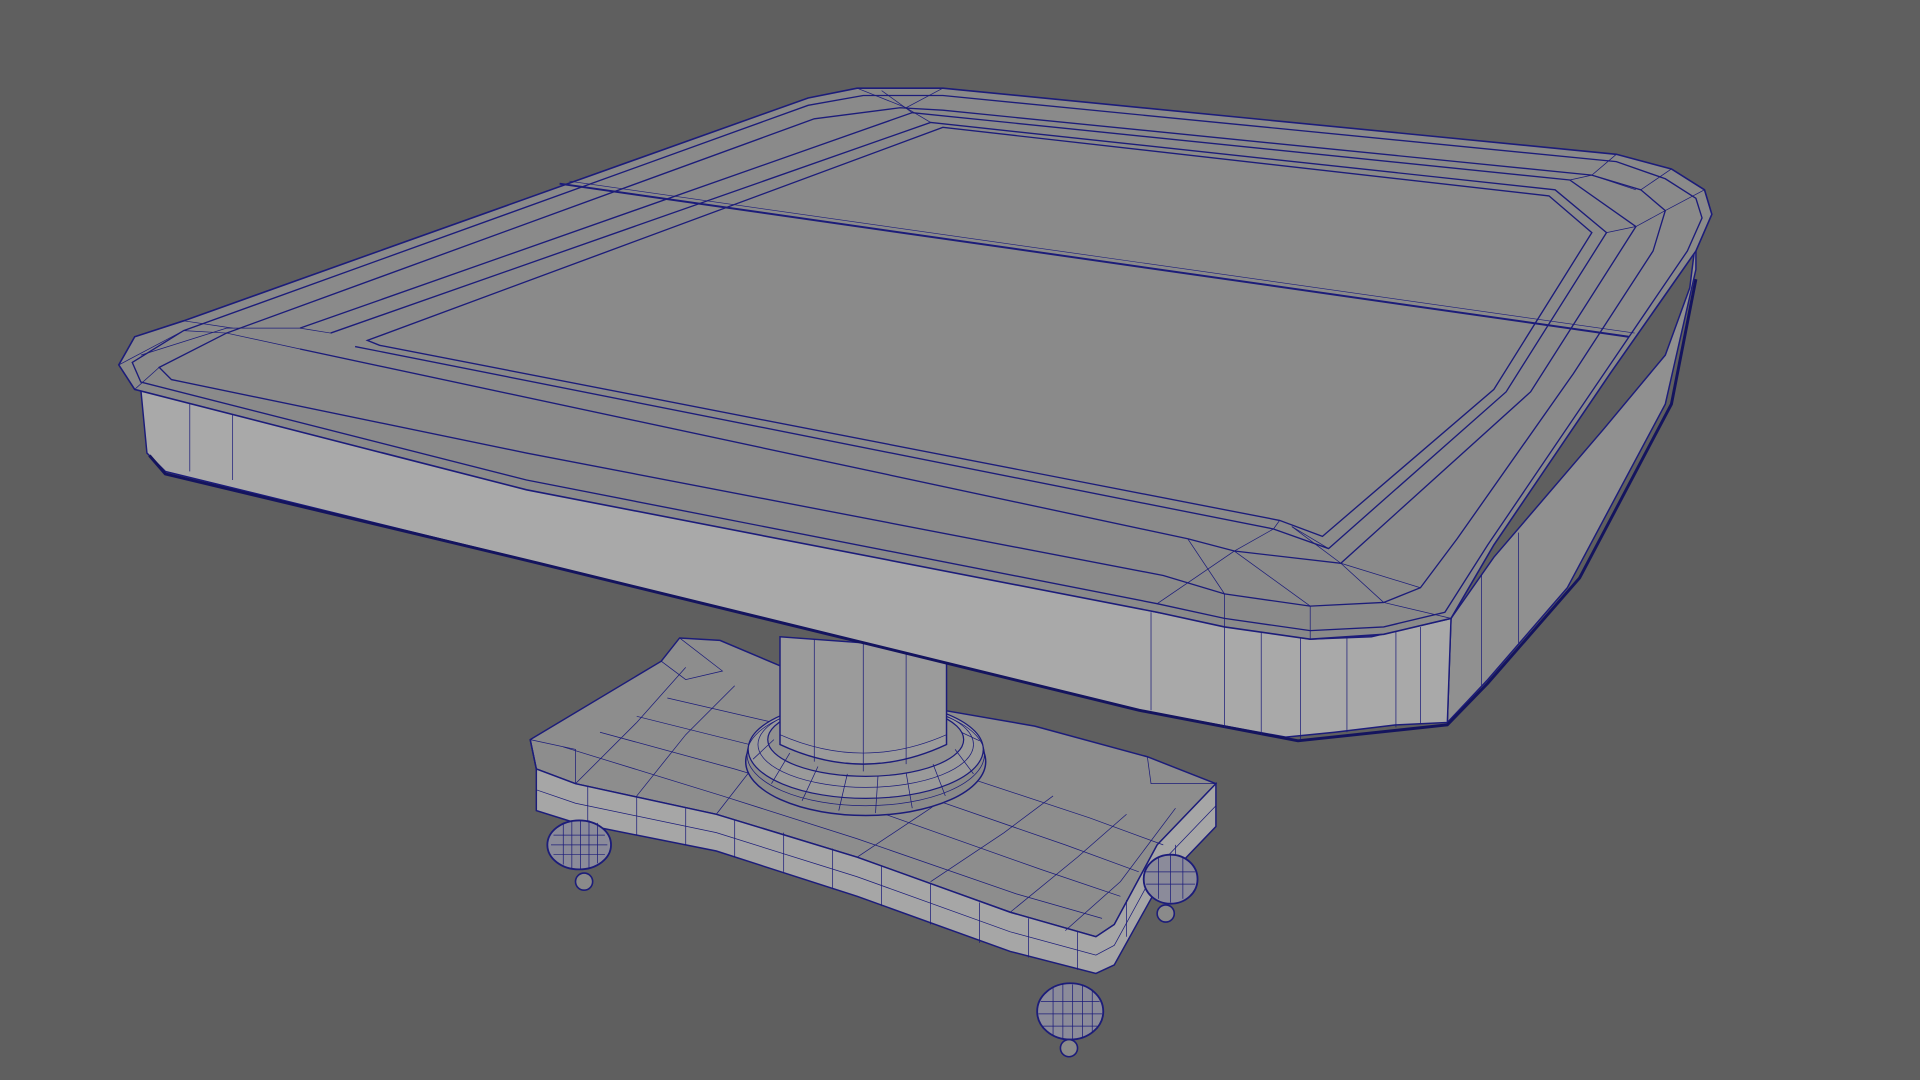 This screenshot has width=1920, height=1080. Describe the element at coordinates (1170, 888) in the screenshot. I see `caster-right` at that location.